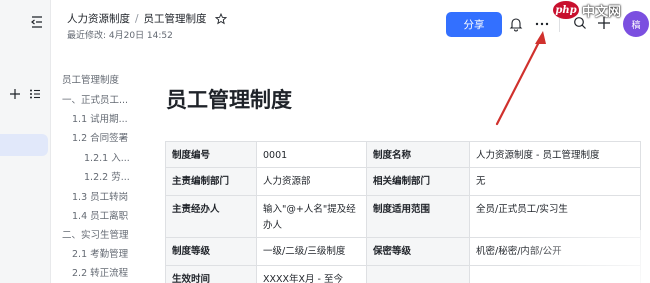  Describe the element at coordinates (555, 181) in the screenshot. I see `table-cell: 无` at that location.